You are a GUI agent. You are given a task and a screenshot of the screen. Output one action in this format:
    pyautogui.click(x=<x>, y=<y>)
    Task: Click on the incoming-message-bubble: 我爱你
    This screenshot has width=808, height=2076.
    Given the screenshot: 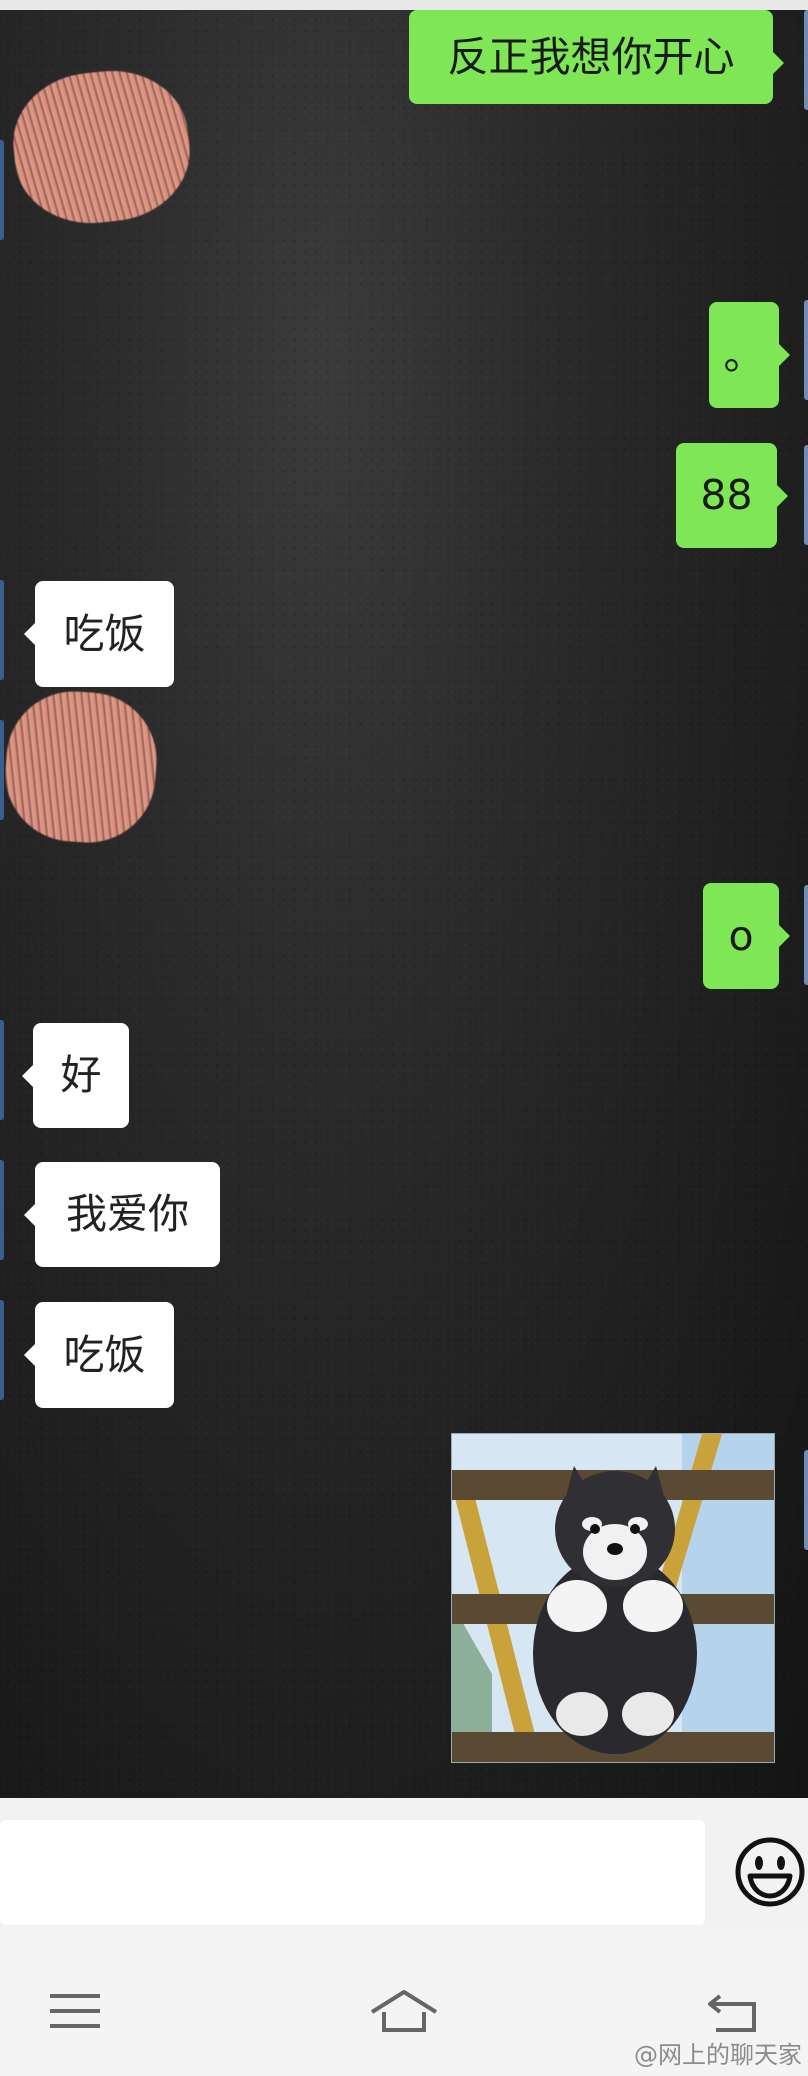 What is the action you would take?
    pyautogui.click(x=122, y=1214)
    